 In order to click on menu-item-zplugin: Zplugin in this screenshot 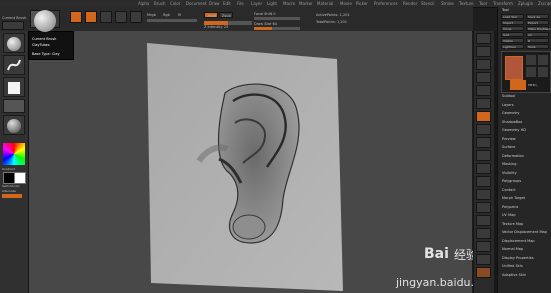, I will do `click(525, 3)`.